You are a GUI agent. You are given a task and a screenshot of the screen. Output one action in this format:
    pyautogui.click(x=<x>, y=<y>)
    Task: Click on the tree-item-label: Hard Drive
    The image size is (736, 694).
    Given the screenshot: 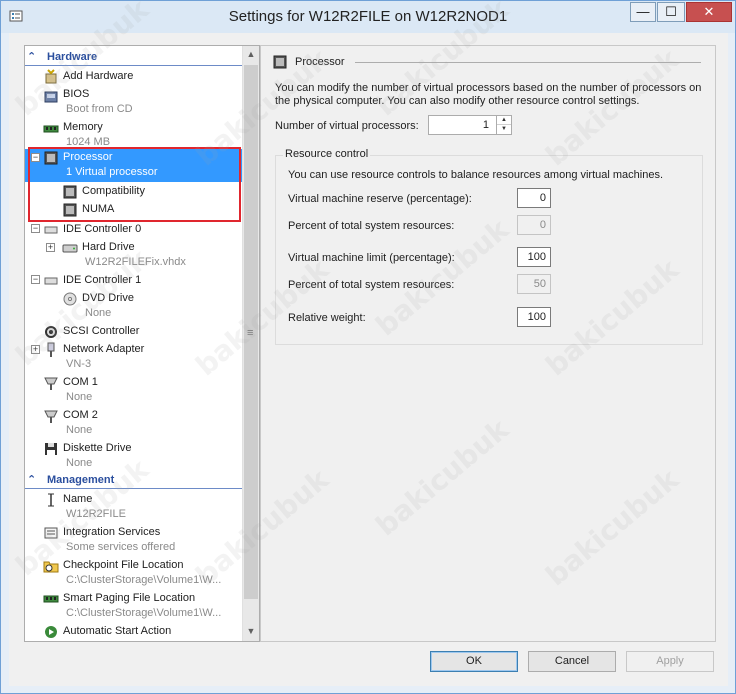 What is the action you would take?
    pyautogui.click(x=108, y=247)
    